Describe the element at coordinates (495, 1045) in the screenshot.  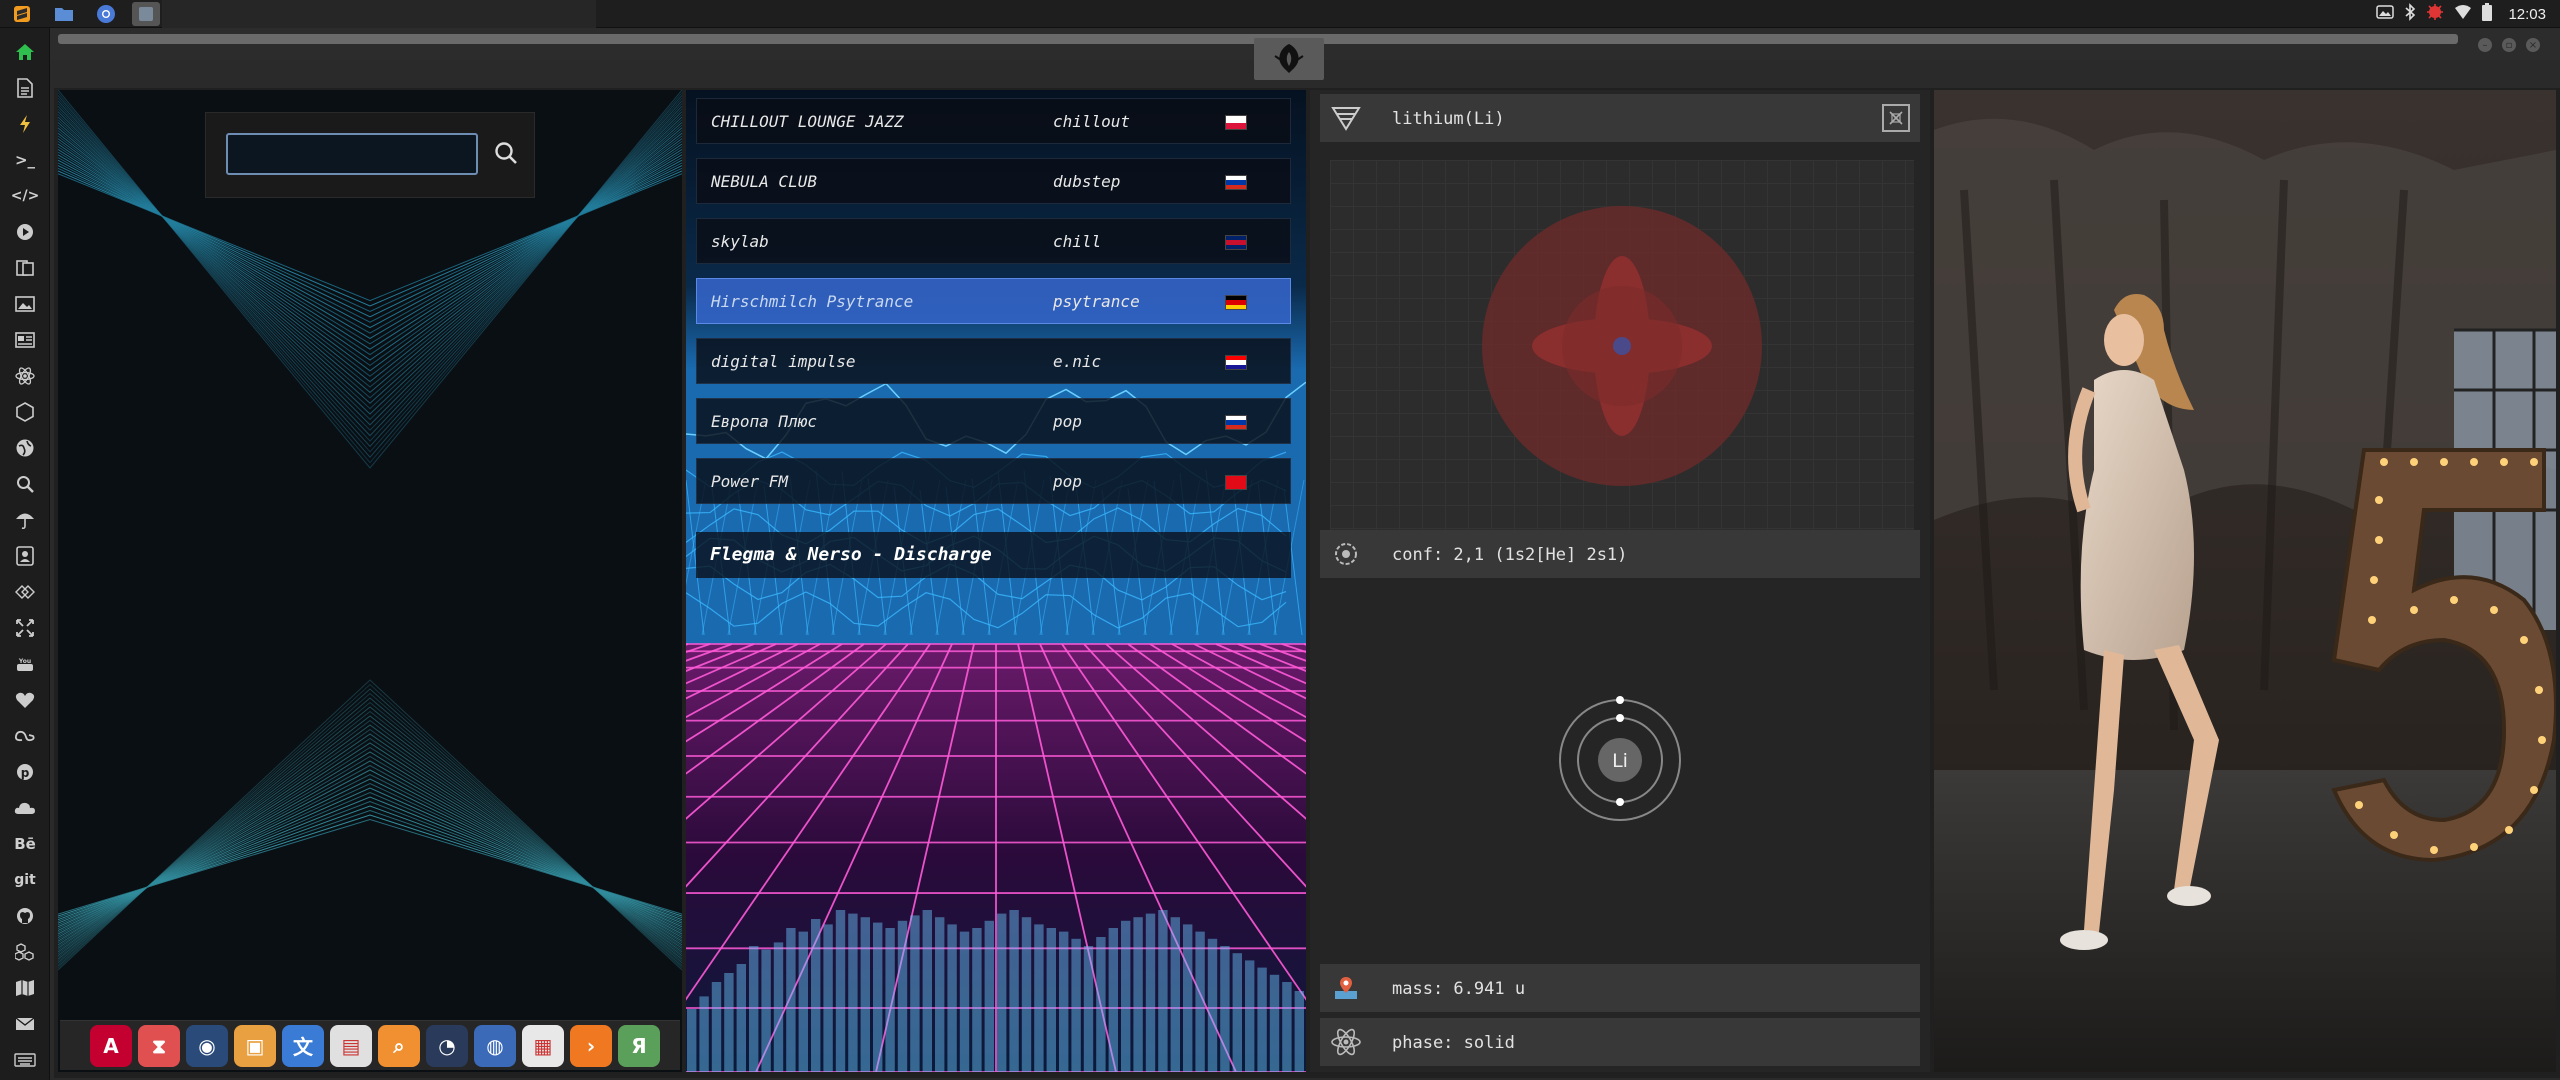
I see `web-globe-app-icon: ◍` at that location.